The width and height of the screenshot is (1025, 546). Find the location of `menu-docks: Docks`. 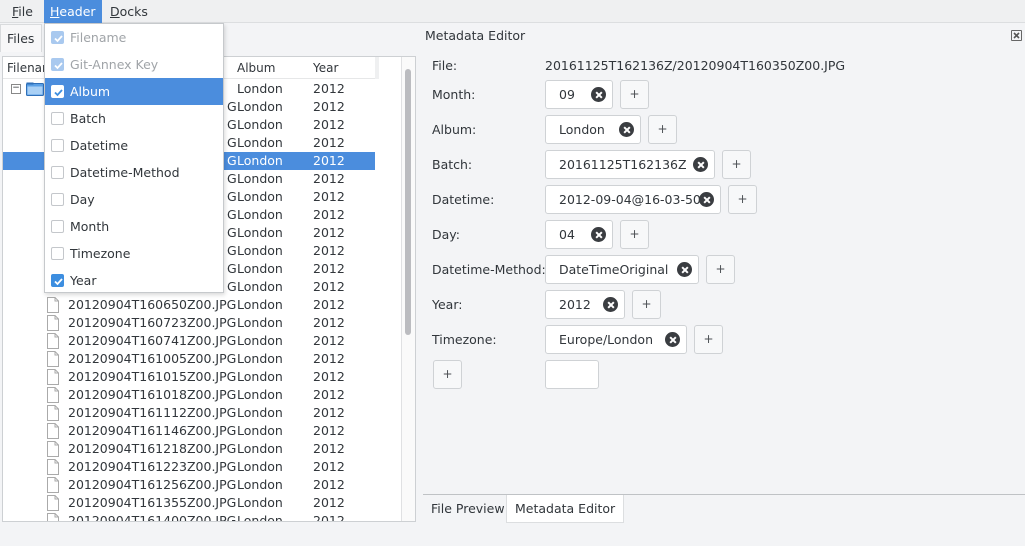

menu-docks: Docks is located at coordinates (129, 11).